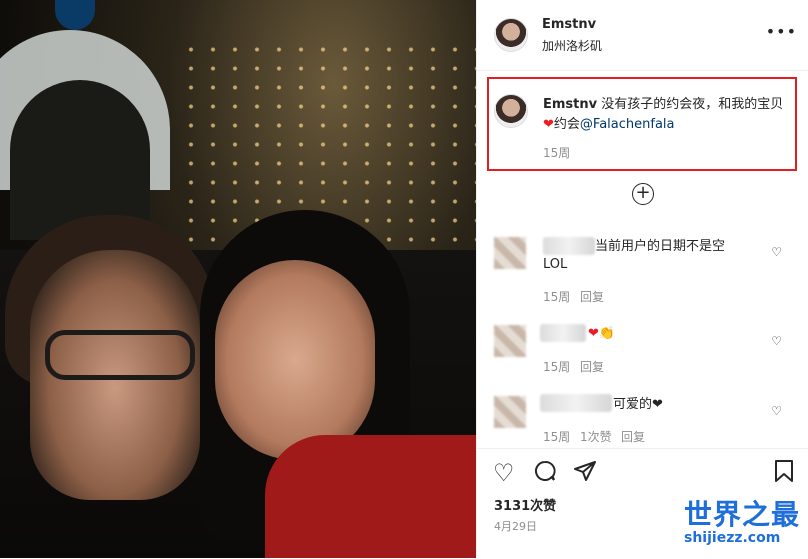 The image size is (808, 559). Describe the element at coordinates (742, 514) in the screenshot. I see `watermark-title: 世界之最` at that location.